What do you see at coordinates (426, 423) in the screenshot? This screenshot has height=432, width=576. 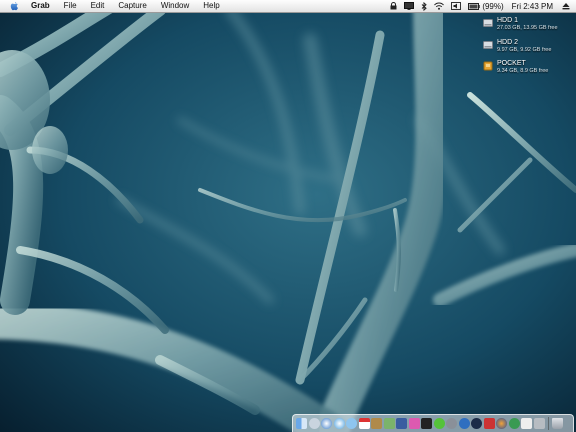 I see `terminal-icon` at bounding box center [426, 423].